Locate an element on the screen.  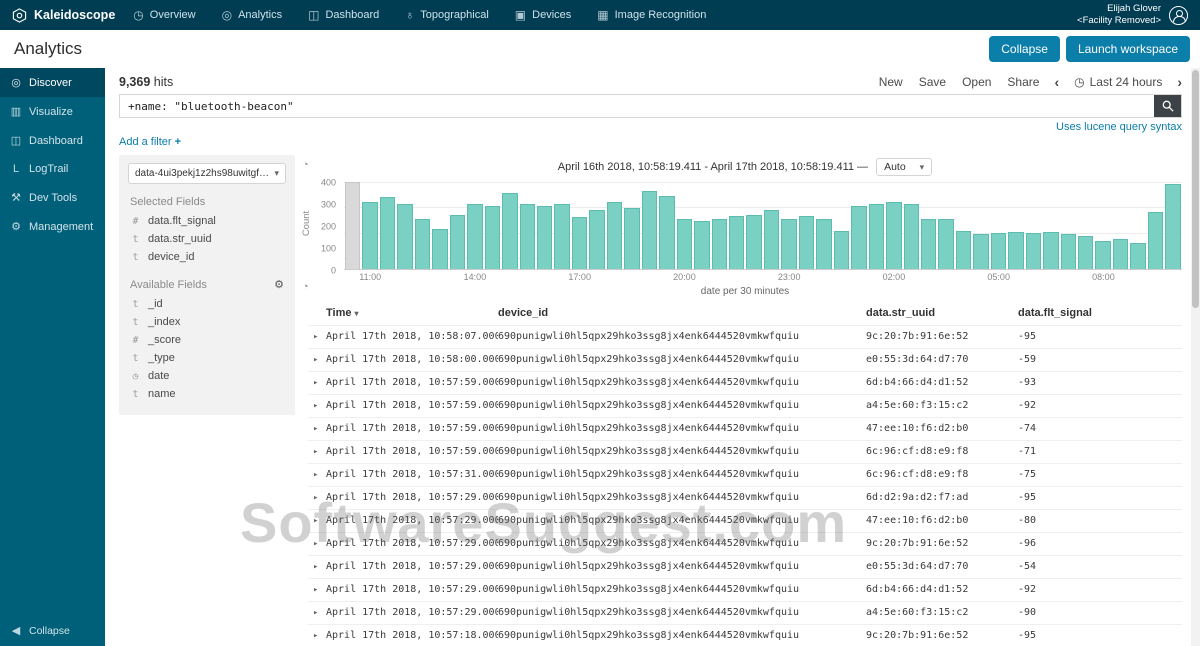
sidebar-collapse-button: ◀ Collapse is located at coordinates (52, 630).